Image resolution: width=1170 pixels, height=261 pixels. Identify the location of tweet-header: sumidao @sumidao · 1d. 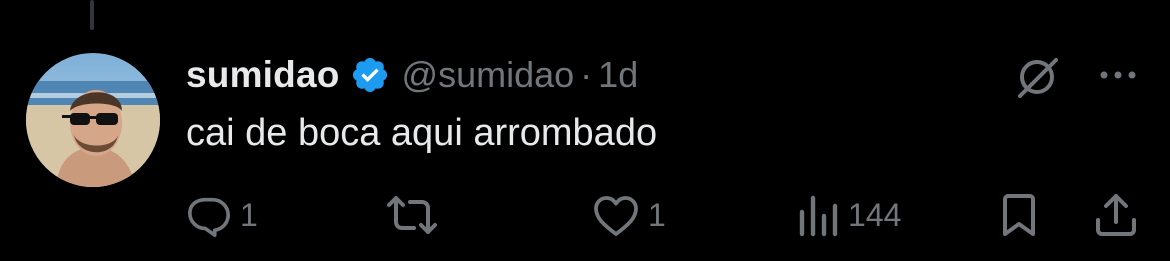
(412, 75).